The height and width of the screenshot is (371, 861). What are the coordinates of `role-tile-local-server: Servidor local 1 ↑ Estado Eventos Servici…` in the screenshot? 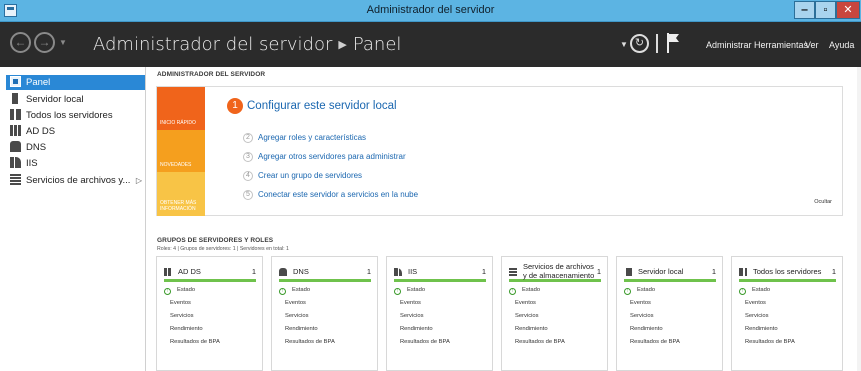 It's located at (669, 313).